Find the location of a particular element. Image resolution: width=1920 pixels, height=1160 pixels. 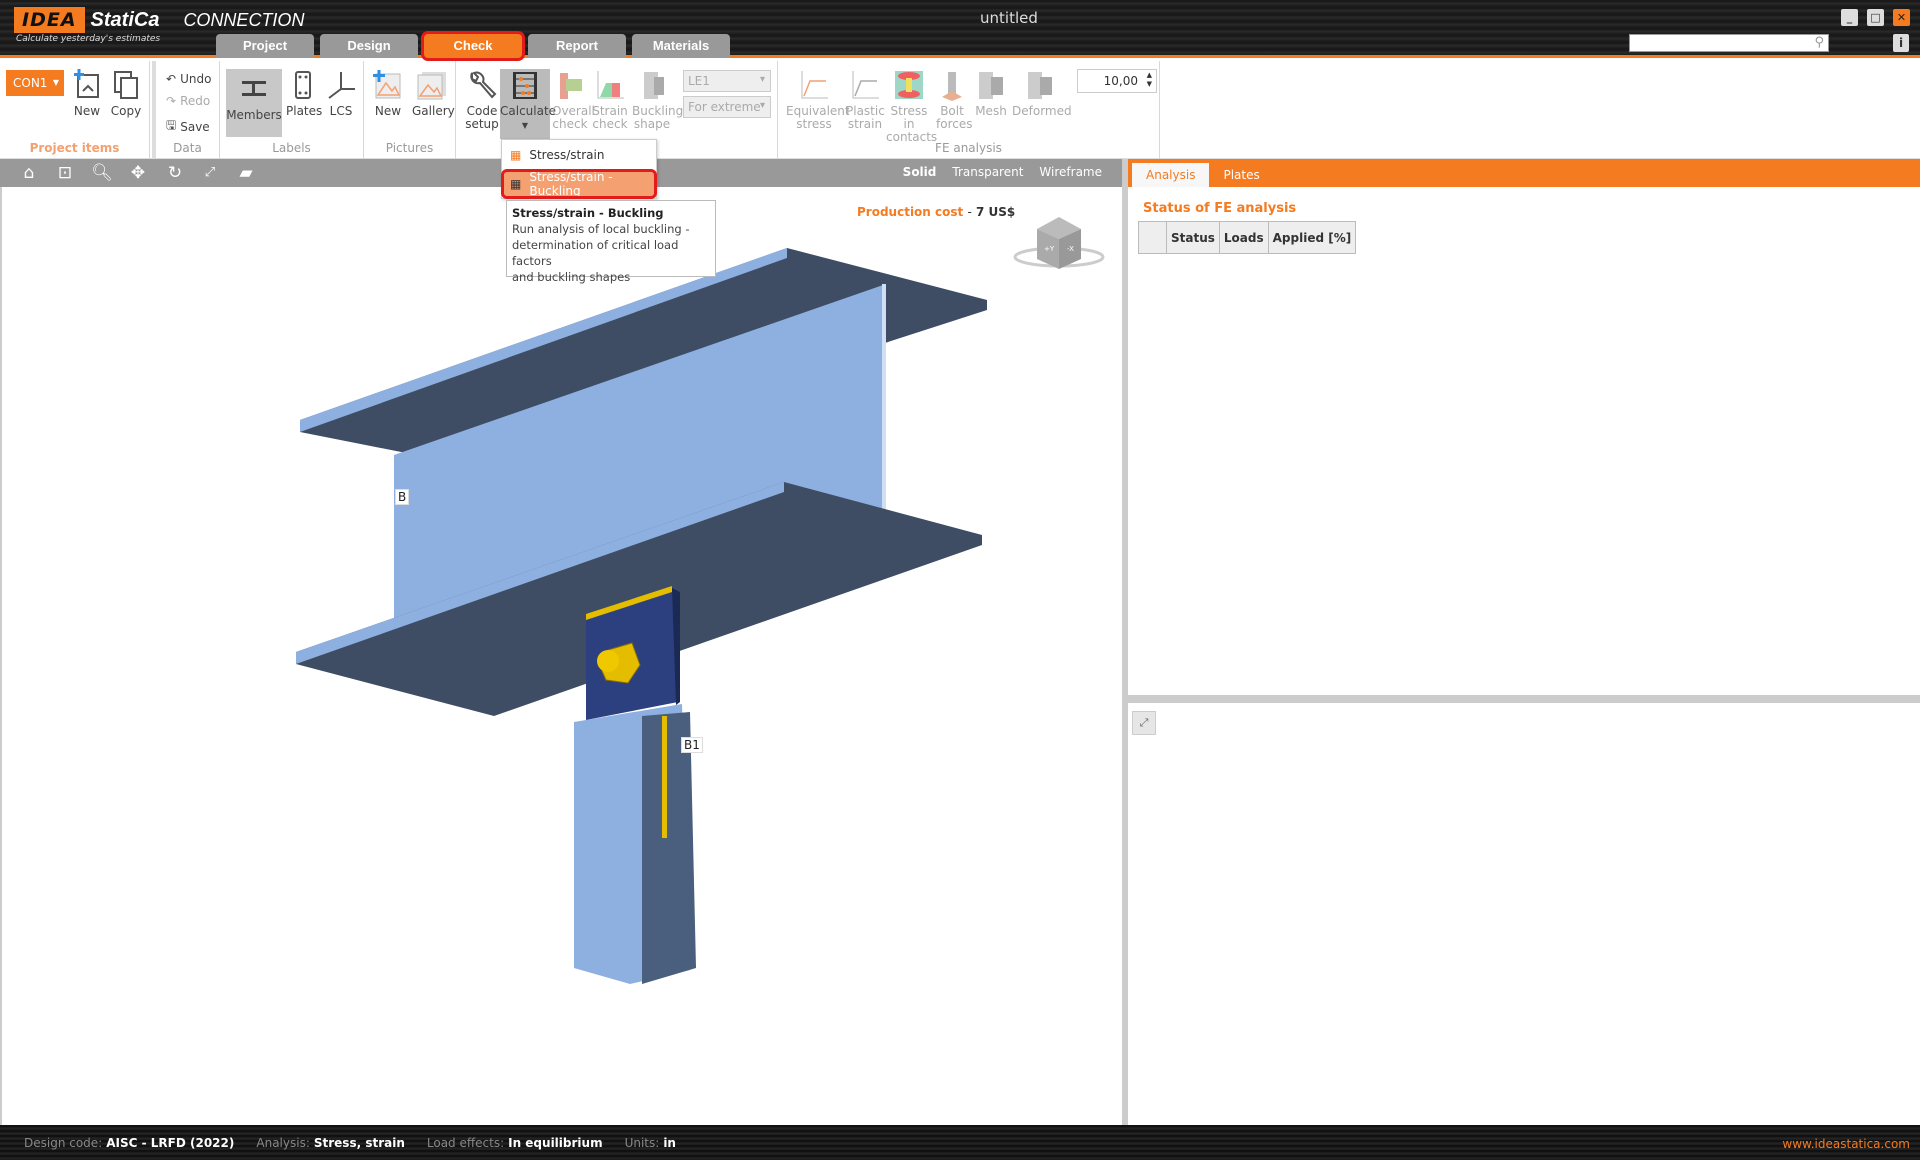

member-label-b1: B1 is located at coordinates (692, 745).